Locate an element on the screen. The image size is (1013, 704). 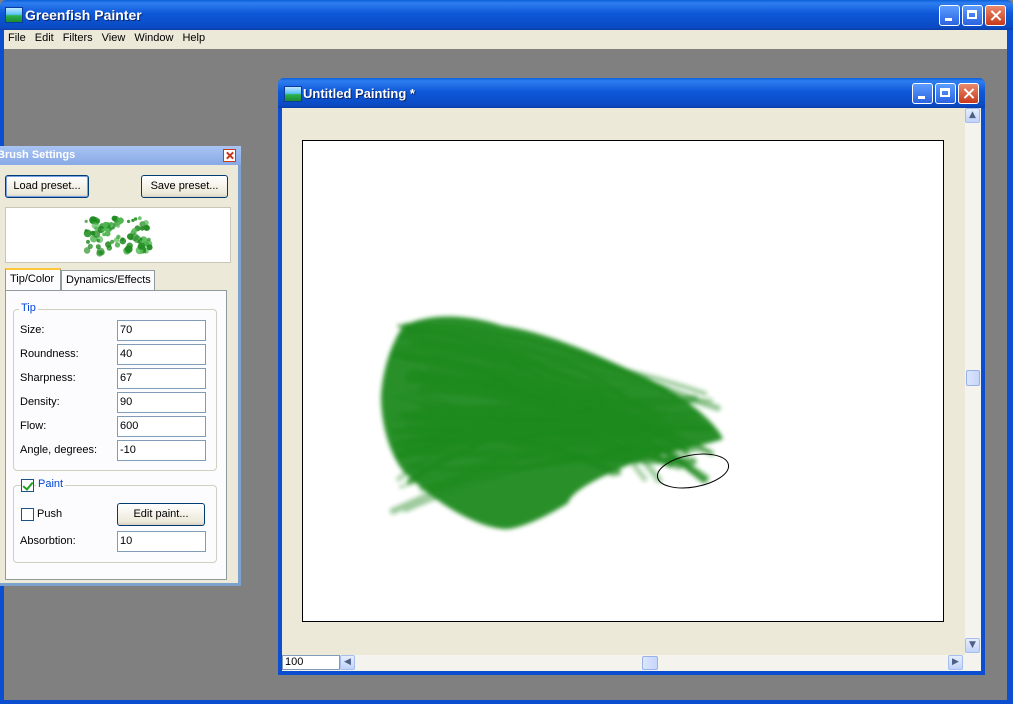
angle-field: -10 is located at coordinates (161, 450).